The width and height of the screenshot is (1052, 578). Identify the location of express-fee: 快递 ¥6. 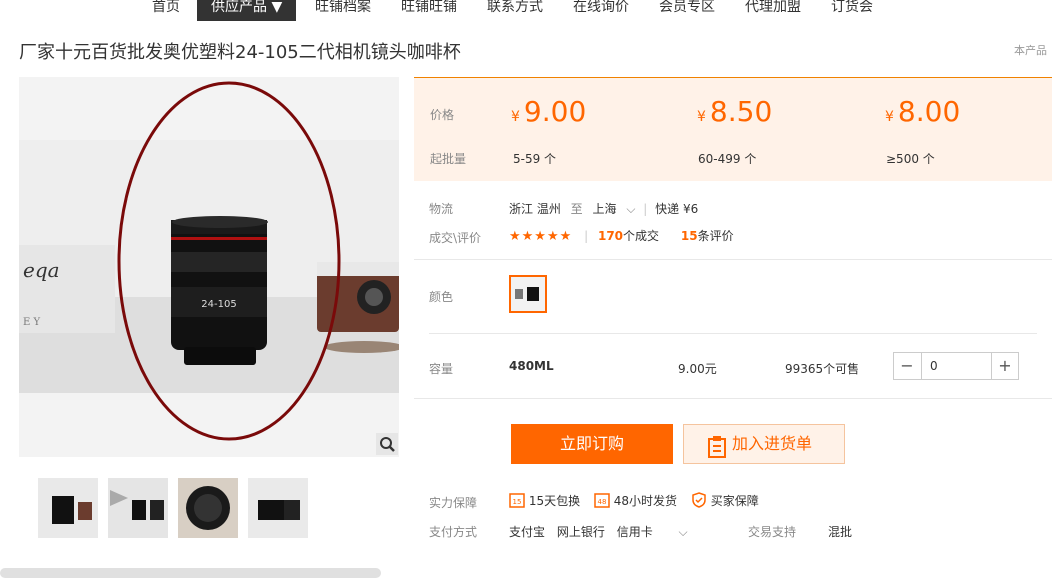
(677, 209).